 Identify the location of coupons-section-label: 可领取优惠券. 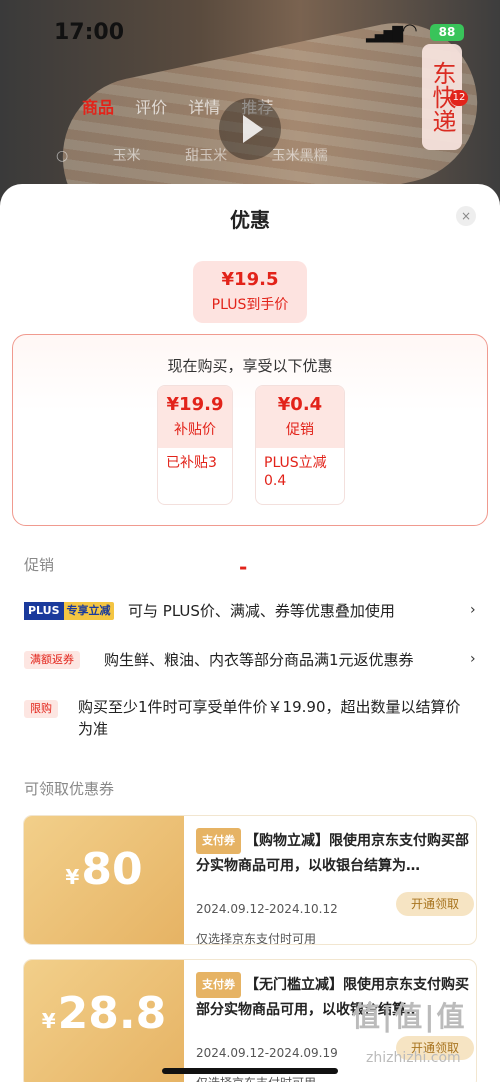
(69, 789).